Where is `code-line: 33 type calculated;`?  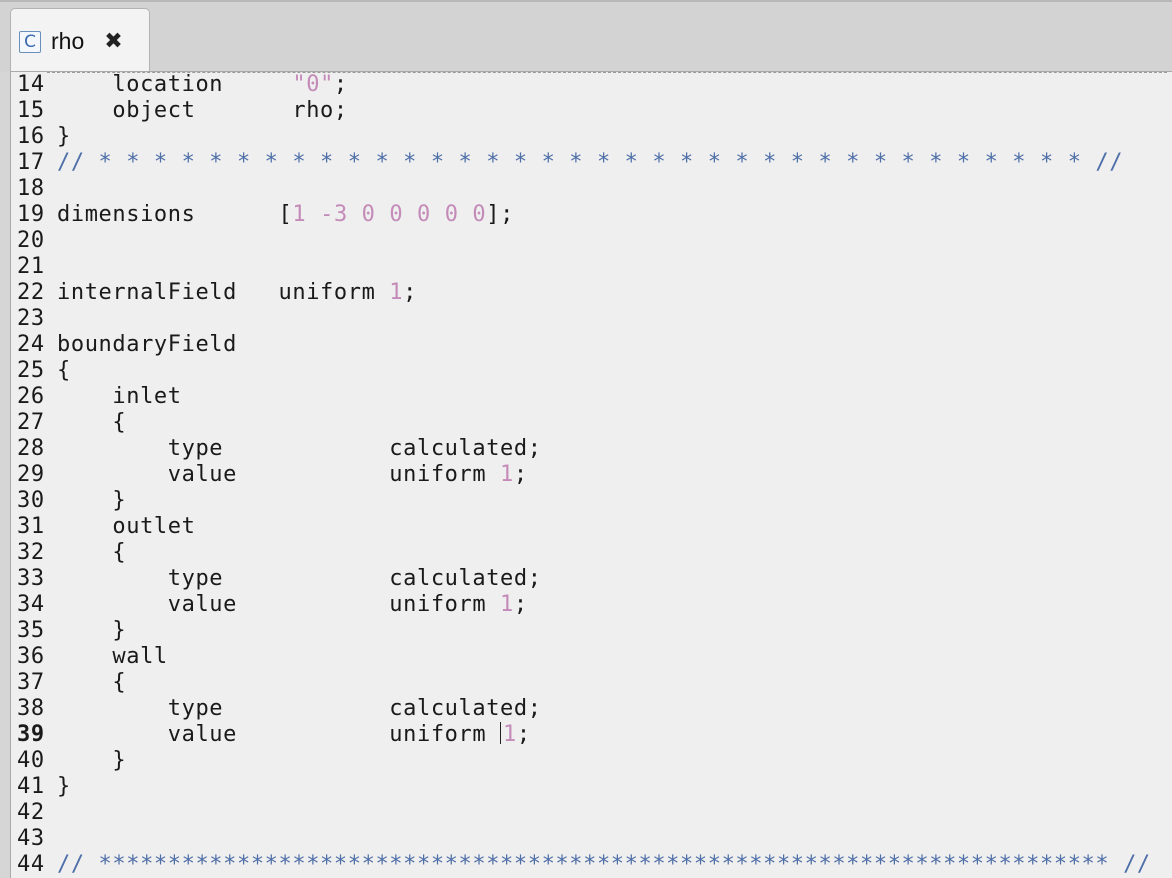 code-line: 33 type calculated; is located at coordinates (591, 579).